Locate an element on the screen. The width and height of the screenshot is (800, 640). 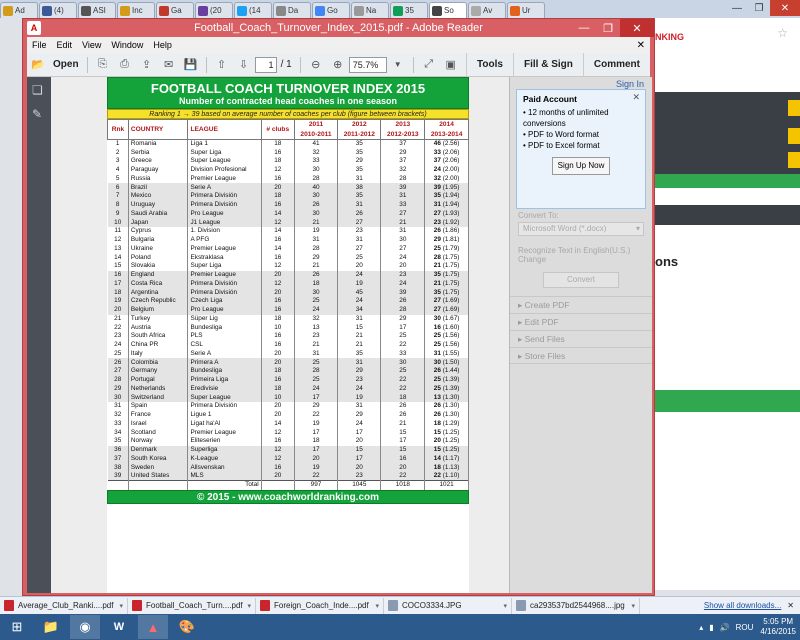
paint-icon: 🎨 is located at coordinates (187, 627).